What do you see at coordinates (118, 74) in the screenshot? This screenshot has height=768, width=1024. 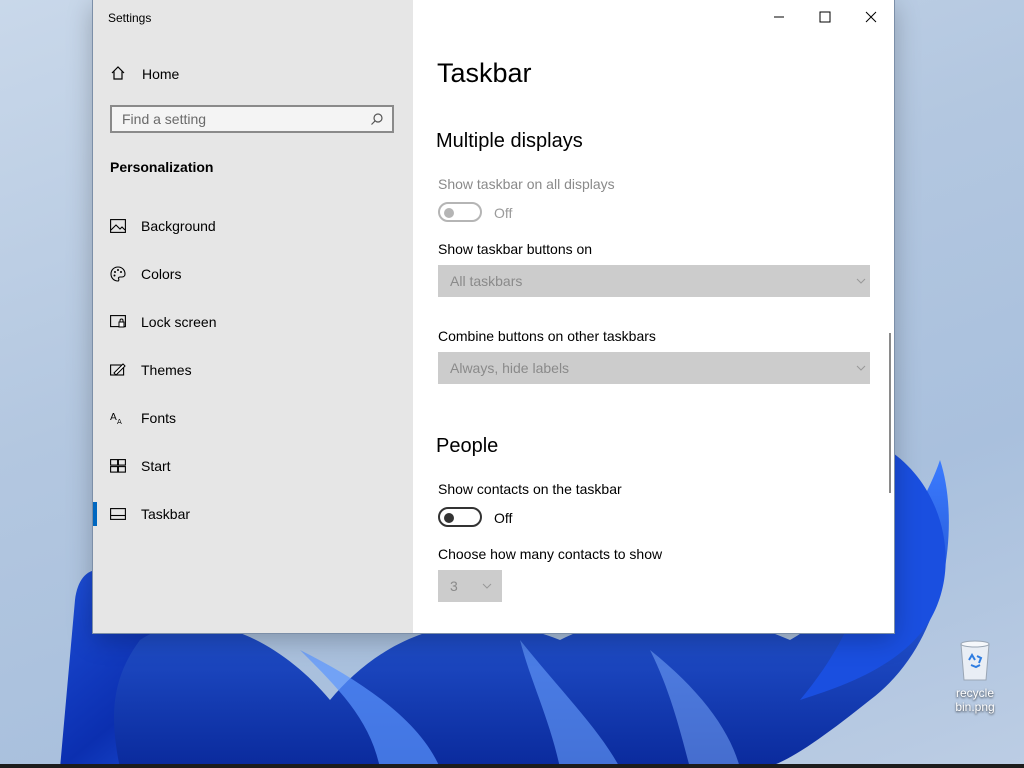 I see `home-icon` at bounding box center [118, 74].